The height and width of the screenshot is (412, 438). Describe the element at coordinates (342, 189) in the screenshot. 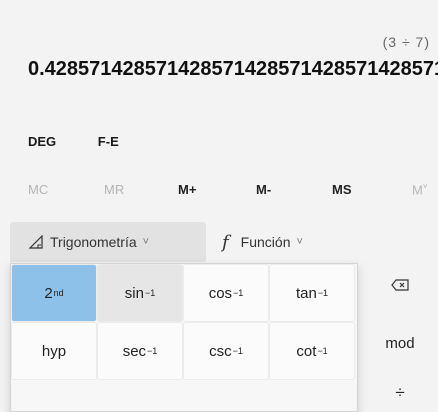

I see `memory-store-button: MS` at that location.